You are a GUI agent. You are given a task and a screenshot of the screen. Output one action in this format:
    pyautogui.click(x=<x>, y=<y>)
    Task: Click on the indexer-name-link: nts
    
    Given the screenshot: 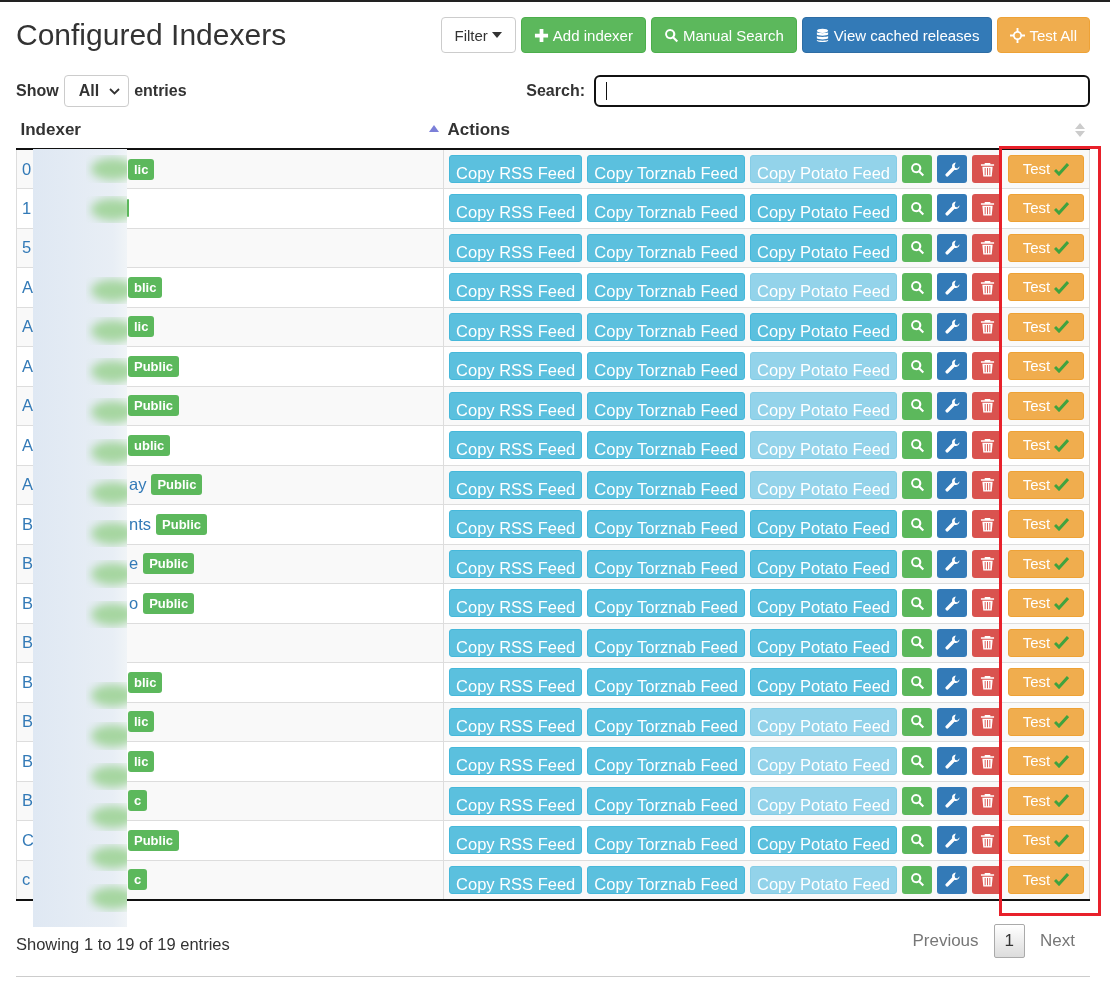 What is the action you would take?
    pyautogui.click(x=140, y=524)
    